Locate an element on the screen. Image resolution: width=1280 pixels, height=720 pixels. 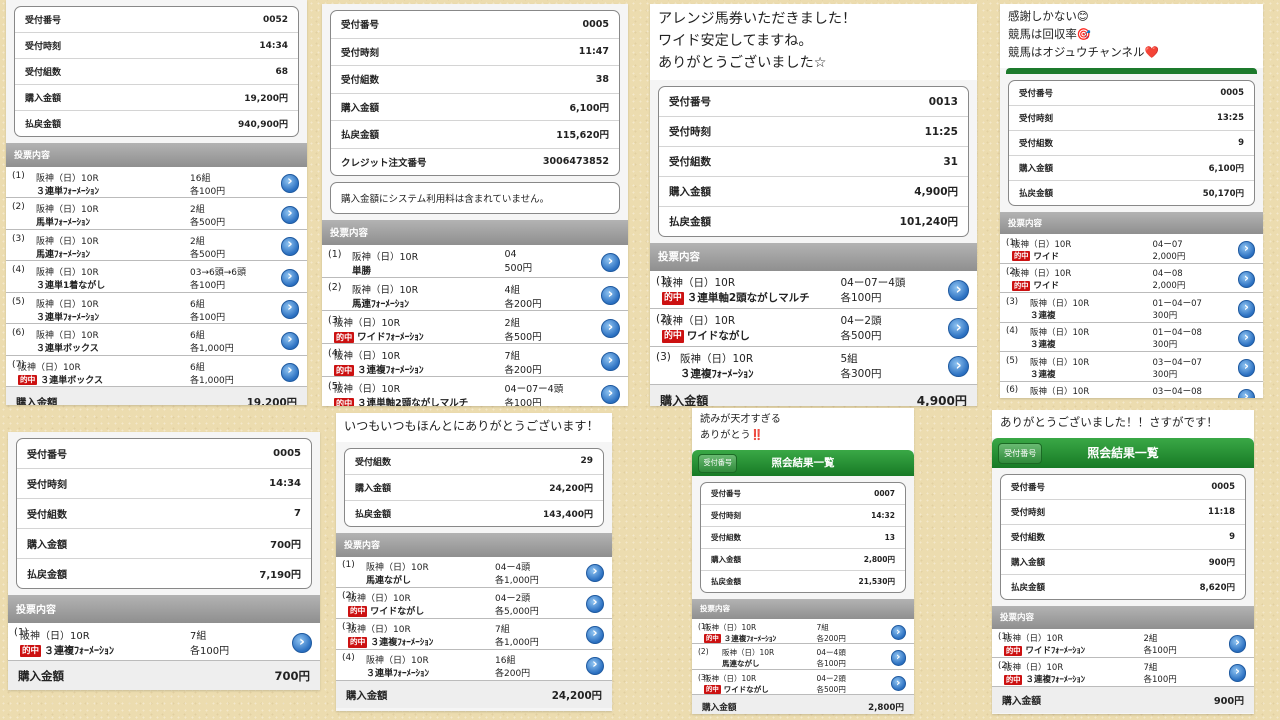
bet-row: (2) 阪神（日）10R 的中 ３連複ﾌｫｰﾒｰｼｮﾝ 7組 各100円 › is located at coordinates (1123, 672).